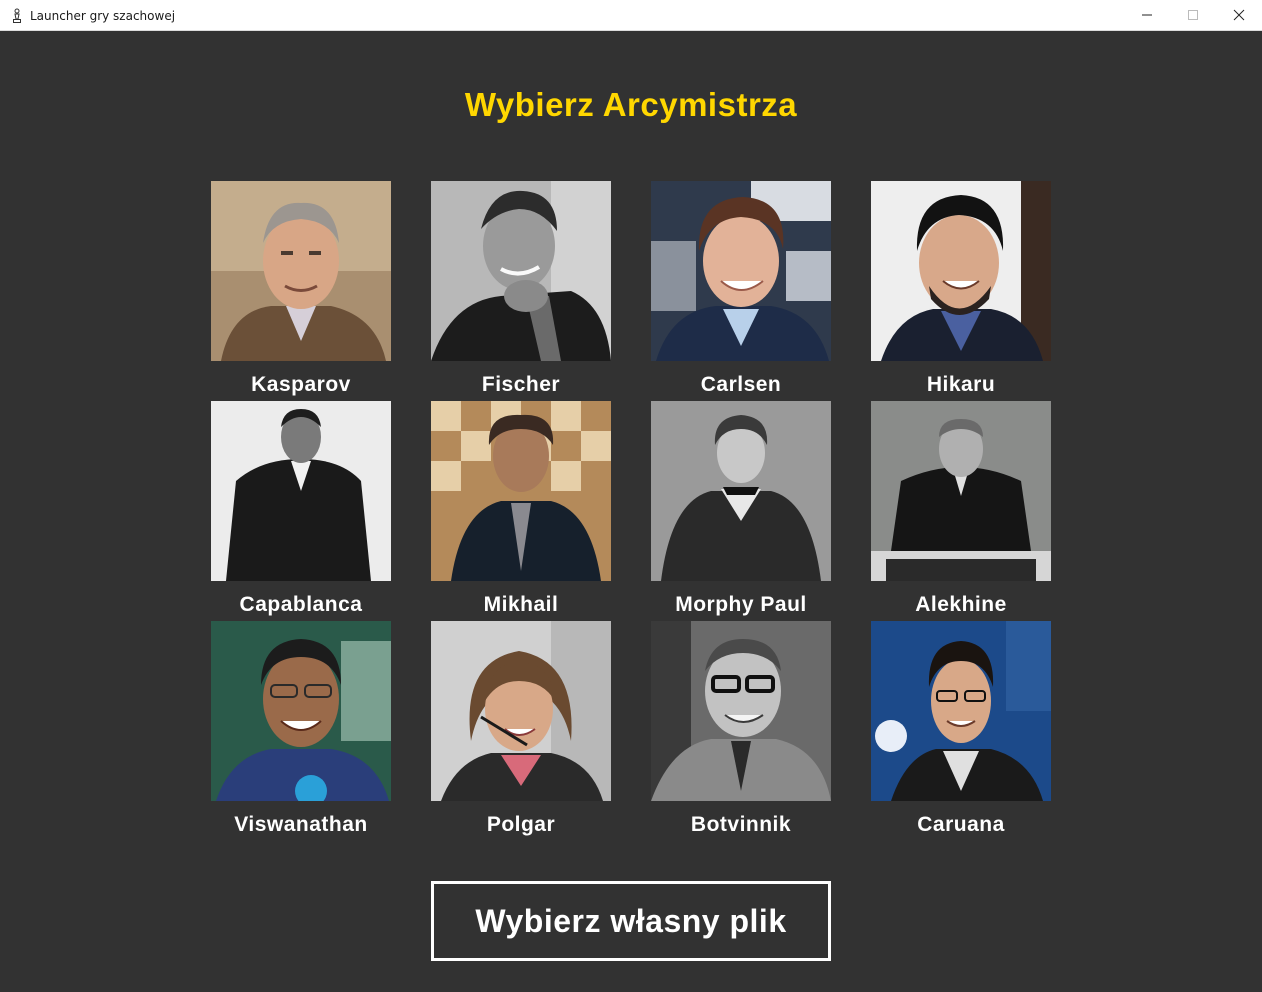 The height and width of the screenshot is (992, 1262). What do you see at coordinates (741, 271) in the screenshot?
I see `carlsen-portrait` at bounding box center [741, 271].